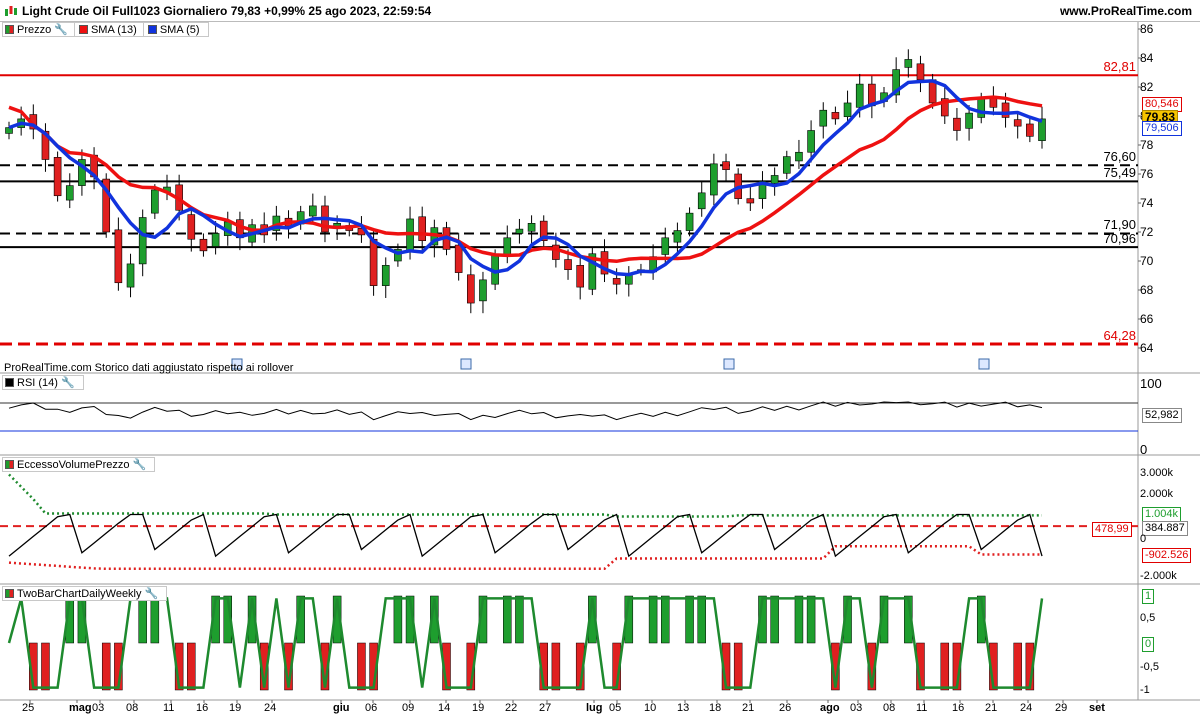 This screenshot has width=1200, height=720. I want to click on vol-mid-tag: 478,99, so click(1112, 529).